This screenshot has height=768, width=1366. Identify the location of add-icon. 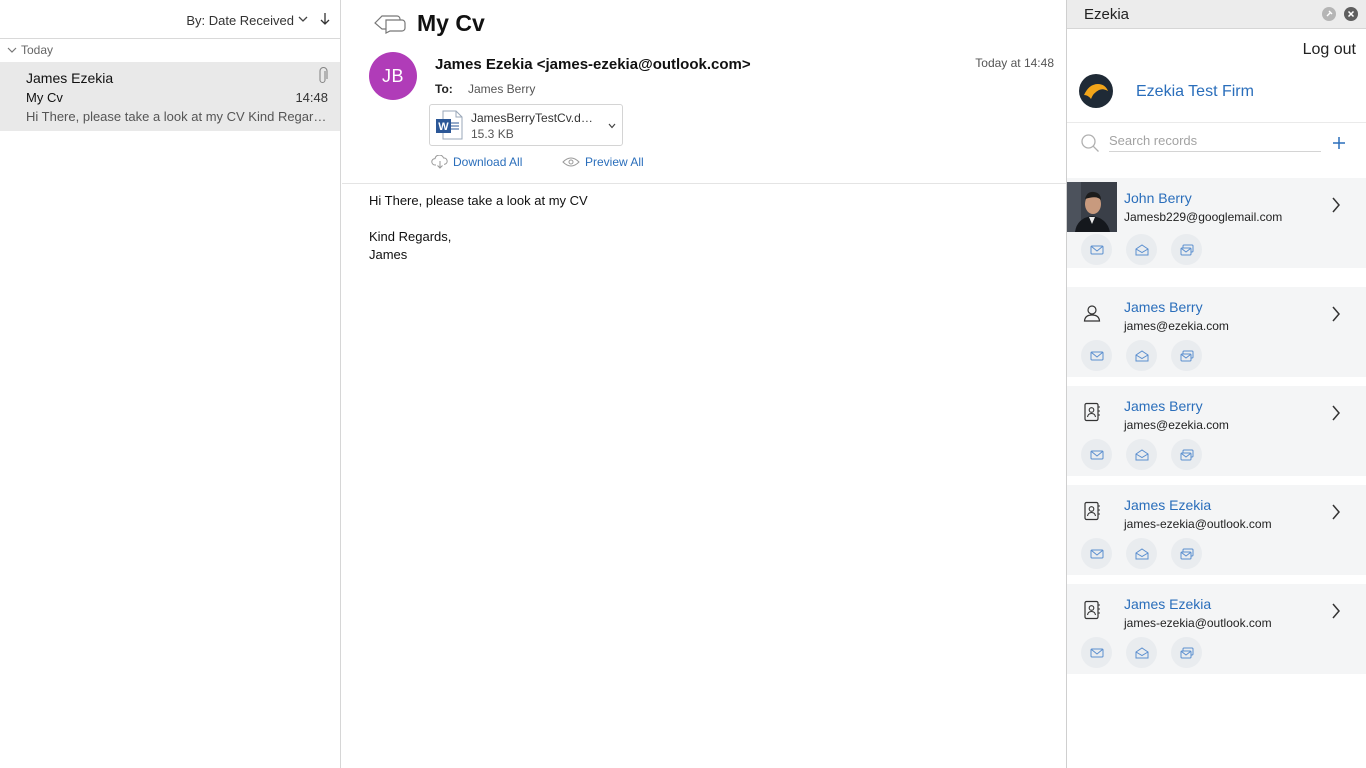
(1339, 143).